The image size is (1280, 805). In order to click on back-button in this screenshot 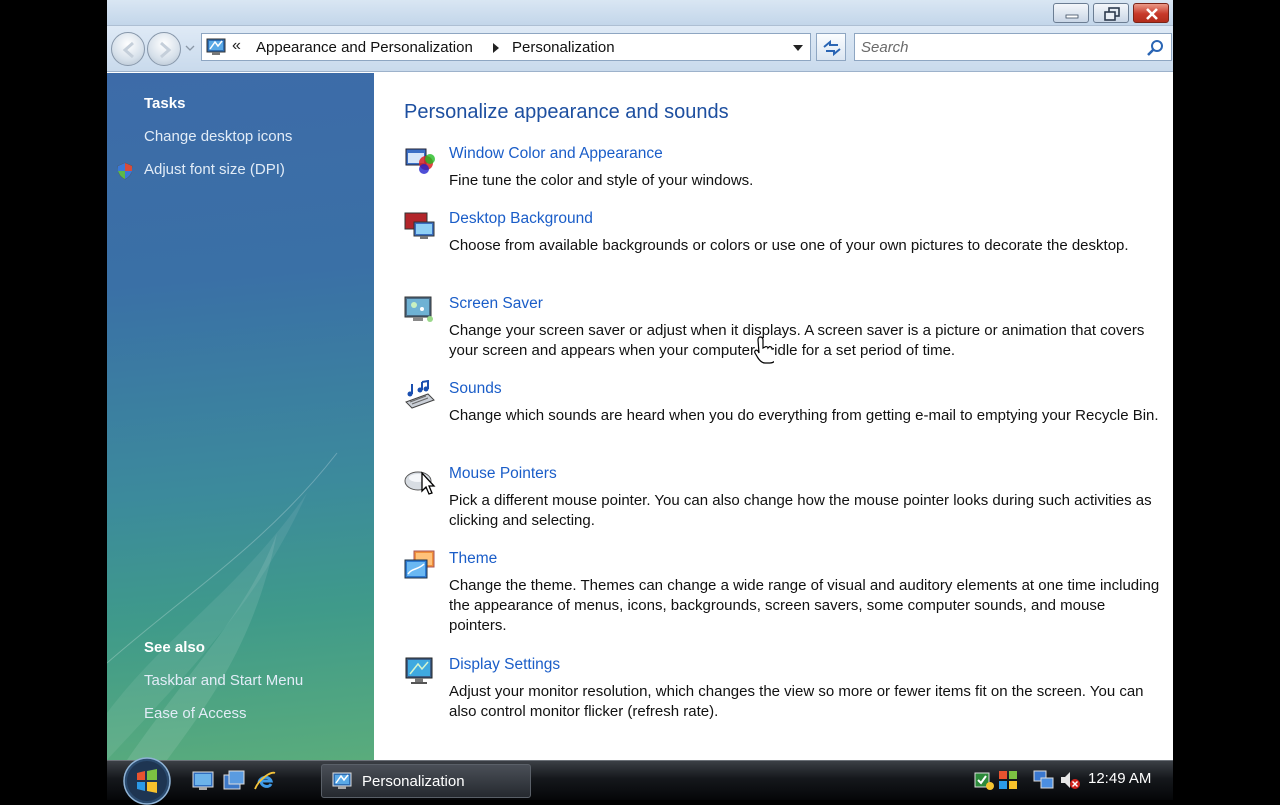, I will do `click(128, 49)`.